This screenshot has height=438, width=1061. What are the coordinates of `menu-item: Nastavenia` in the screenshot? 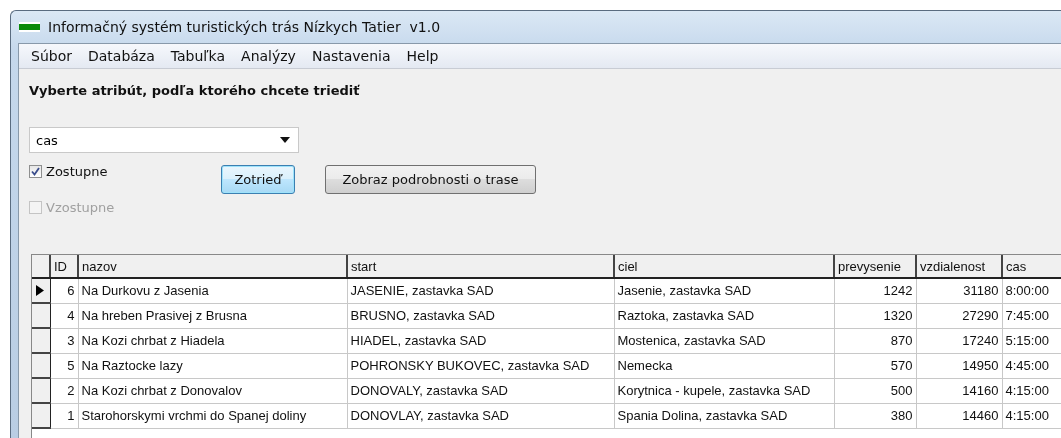 It's located at (351, 56).